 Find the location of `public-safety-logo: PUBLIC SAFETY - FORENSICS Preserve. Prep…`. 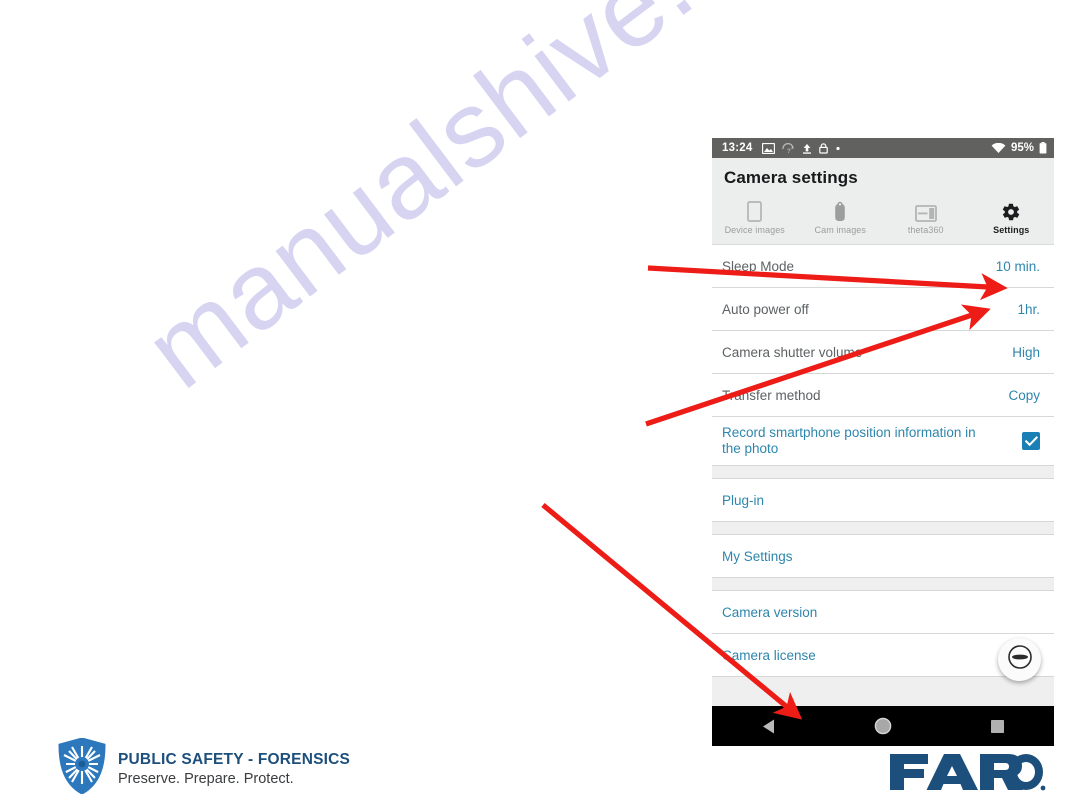

public-safety-logo: PUBLIC SAFETY - FORENSICS Preserve. Prep… is located at coordinates (204, 768).